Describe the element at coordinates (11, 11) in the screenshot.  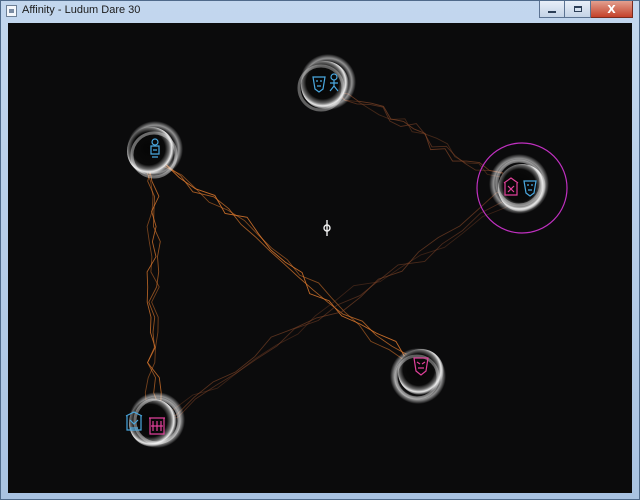
I see `app-icon` at that location.